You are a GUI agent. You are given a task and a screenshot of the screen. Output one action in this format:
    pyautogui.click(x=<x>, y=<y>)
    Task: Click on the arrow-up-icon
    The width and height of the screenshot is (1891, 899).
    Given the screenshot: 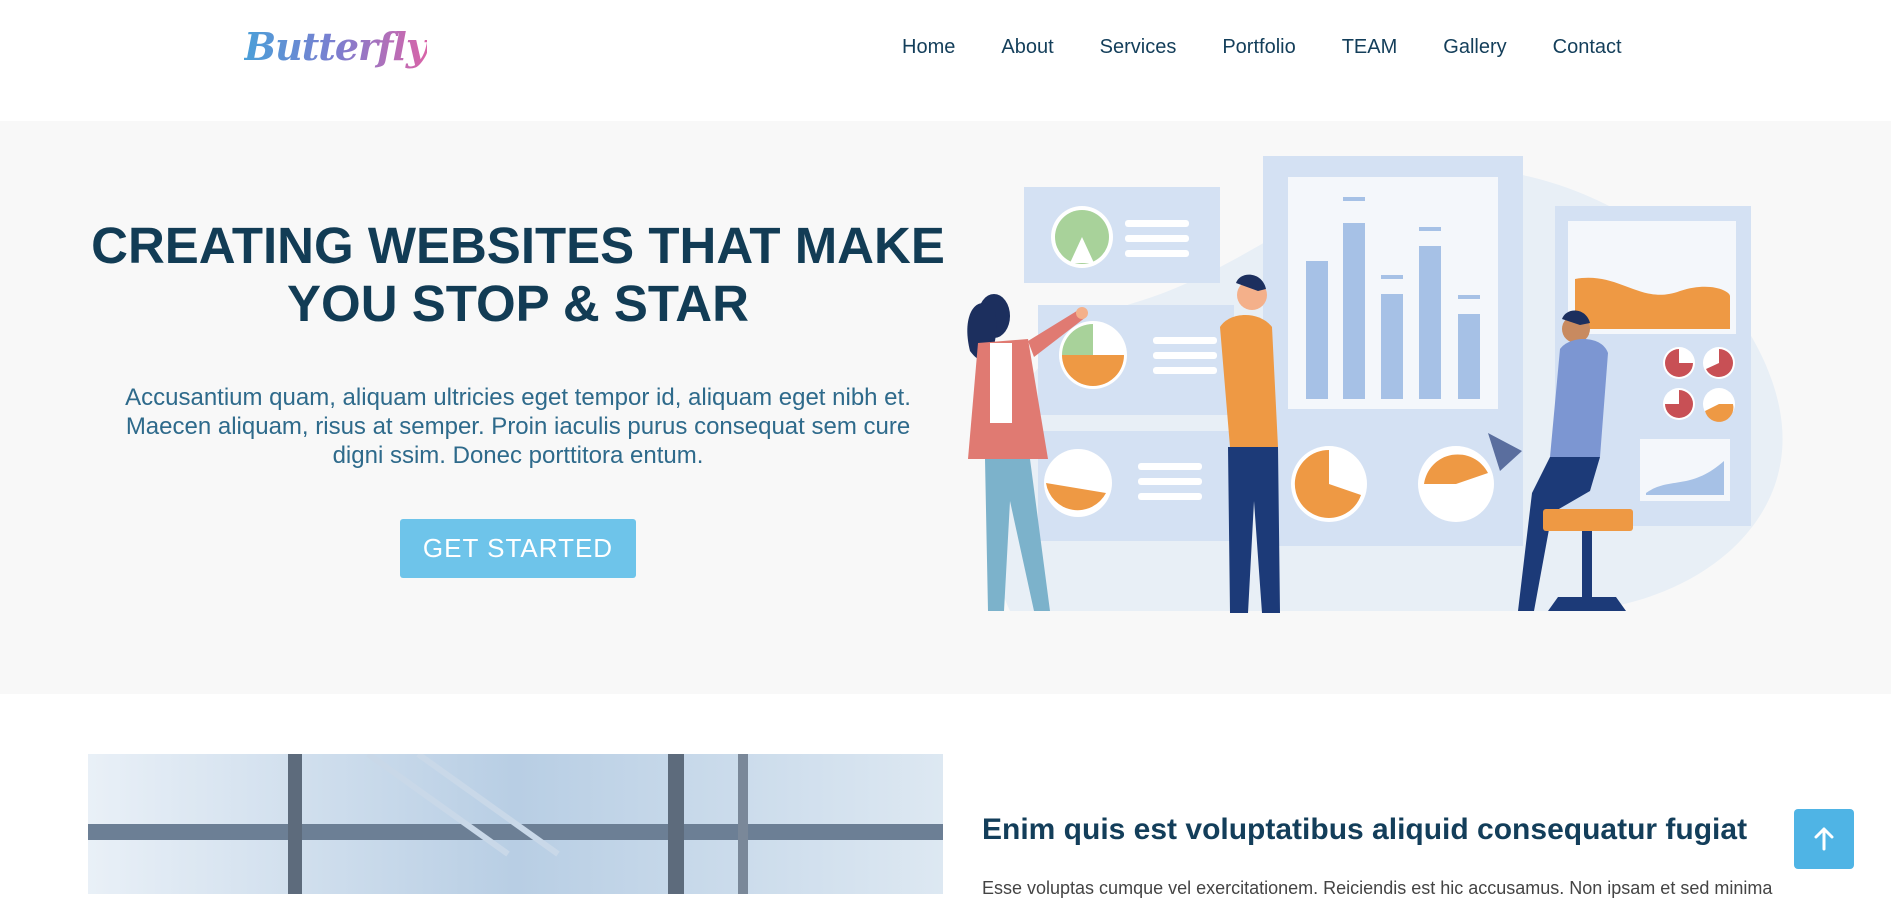 What is the action you would take?
    pyautogui.click(x=1824, y=839)
    